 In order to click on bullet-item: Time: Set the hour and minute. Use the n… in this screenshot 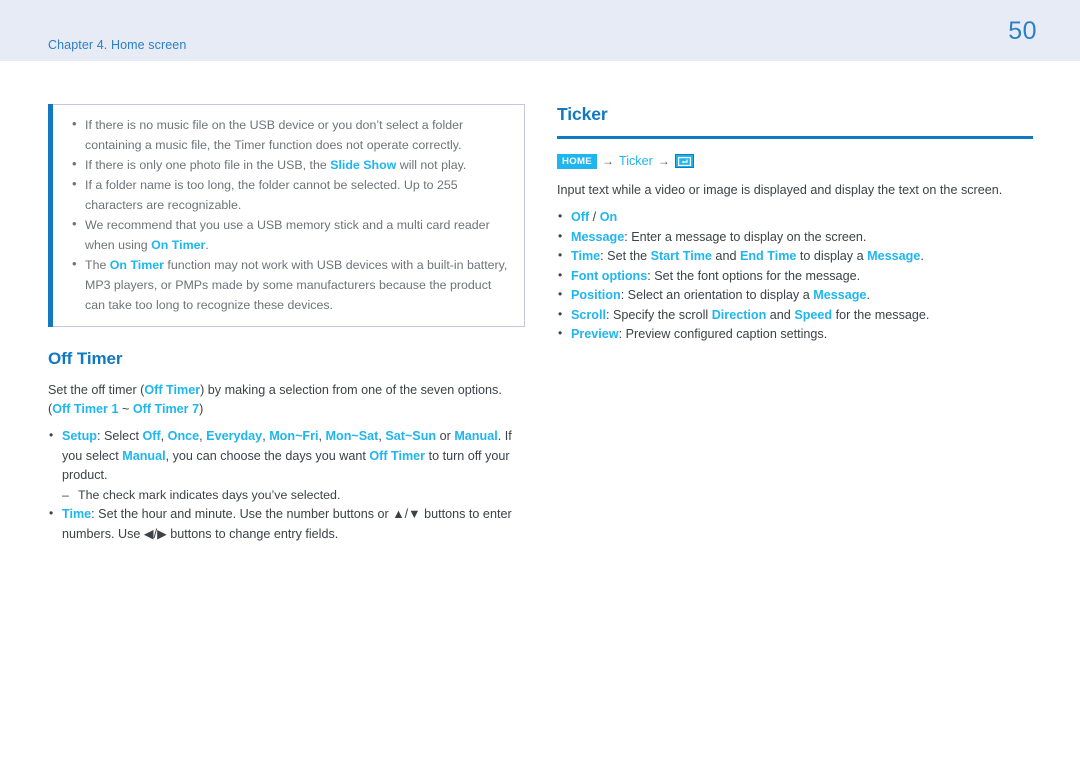, I will do `click(286, 524)`.